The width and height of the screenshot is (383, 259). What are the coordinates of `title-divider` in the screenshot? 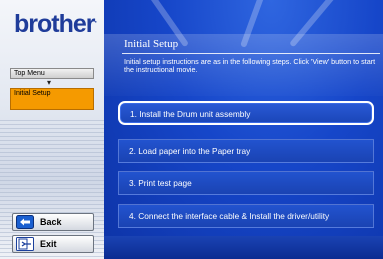 It's located at (251, 53).